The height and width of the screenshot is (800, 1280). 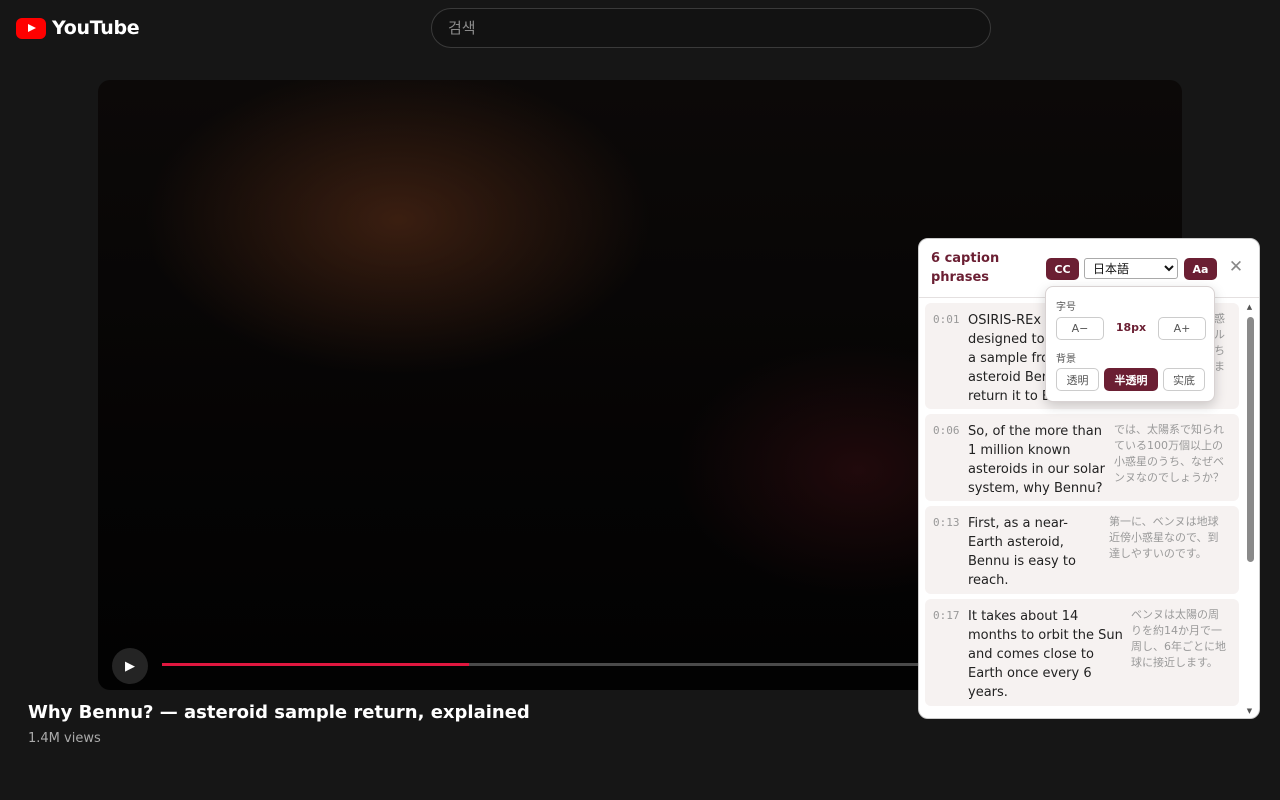 I want to click on bg-semitransparent-button: 半透明, so click(x=1131, y=379).